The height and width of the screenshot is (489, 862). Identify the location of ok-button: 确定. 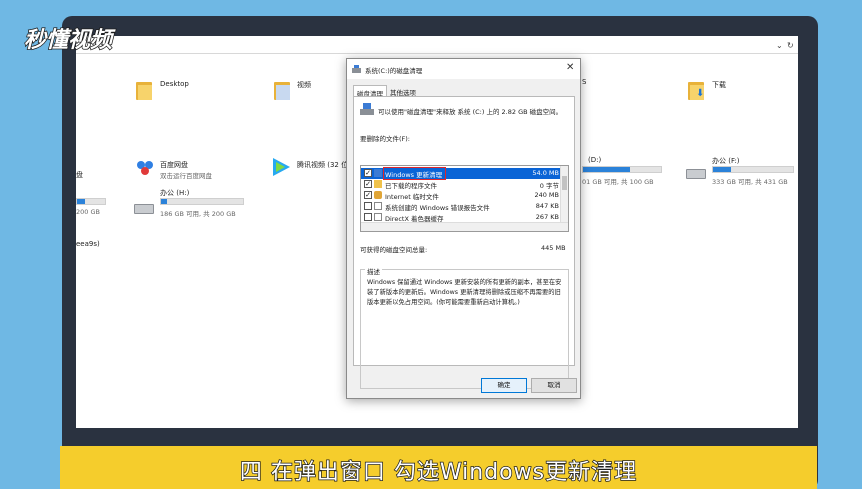
(504, 385).